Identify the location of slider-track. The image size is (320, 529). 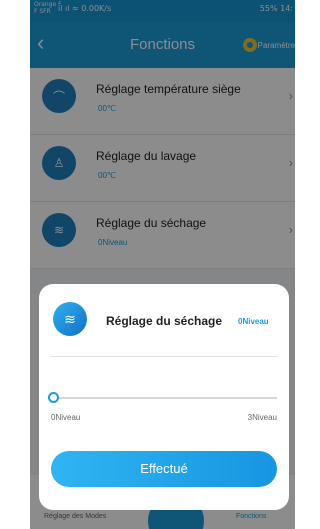
(164, 398).